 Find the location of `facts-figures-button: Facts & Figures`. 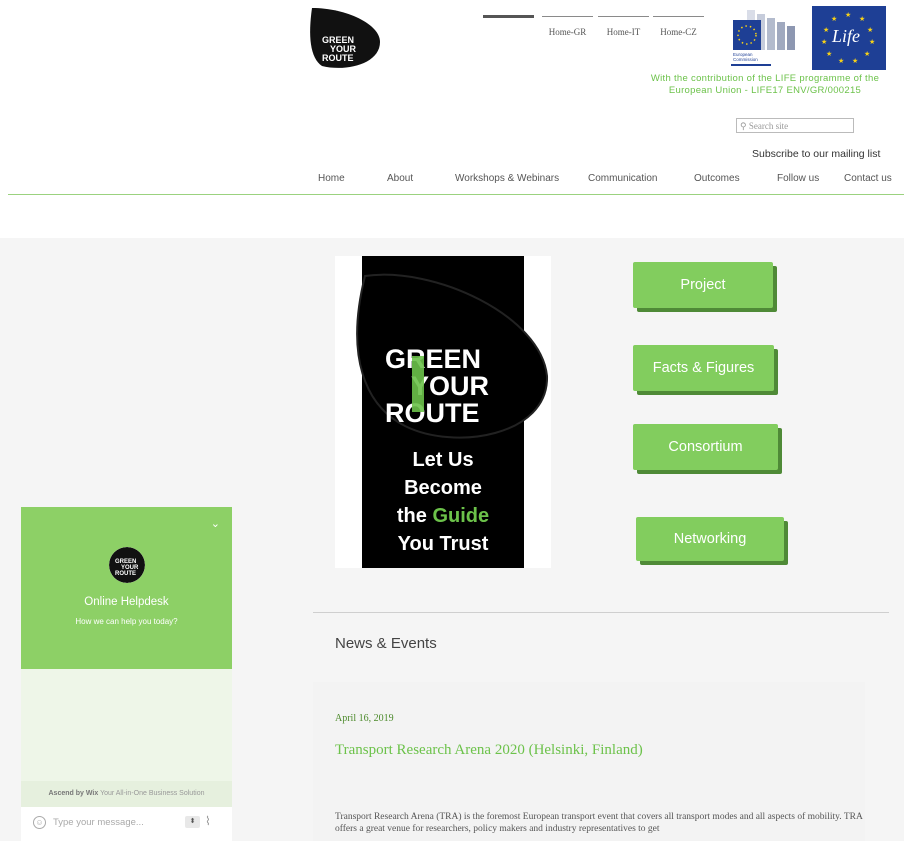

facts-figures-button: Facts & Figures is located at coordinates (703, 368).